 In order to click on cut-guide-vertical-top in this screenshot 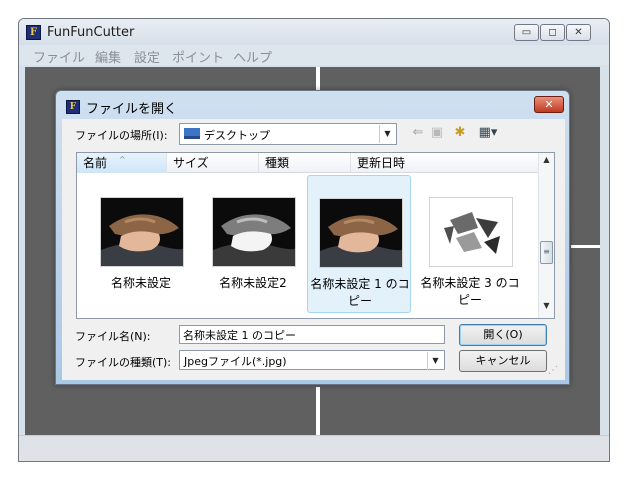, I will do `click(318, 79)`.